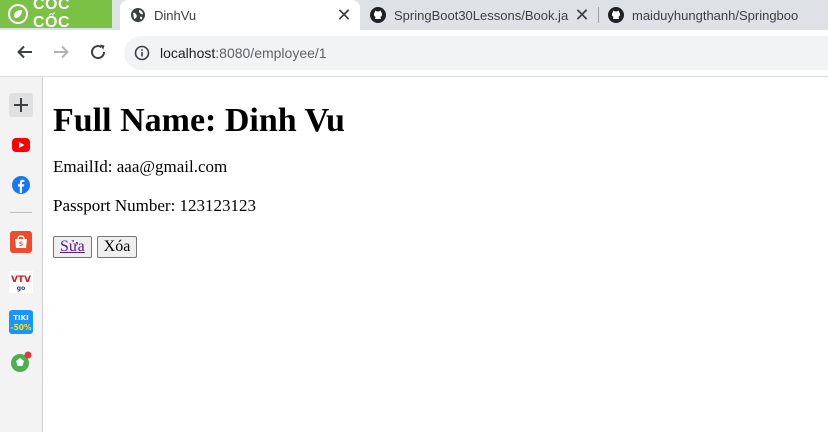 This screenshot has width=828, height=432. I want to click on shopee-icon: S, so click(21, 242).